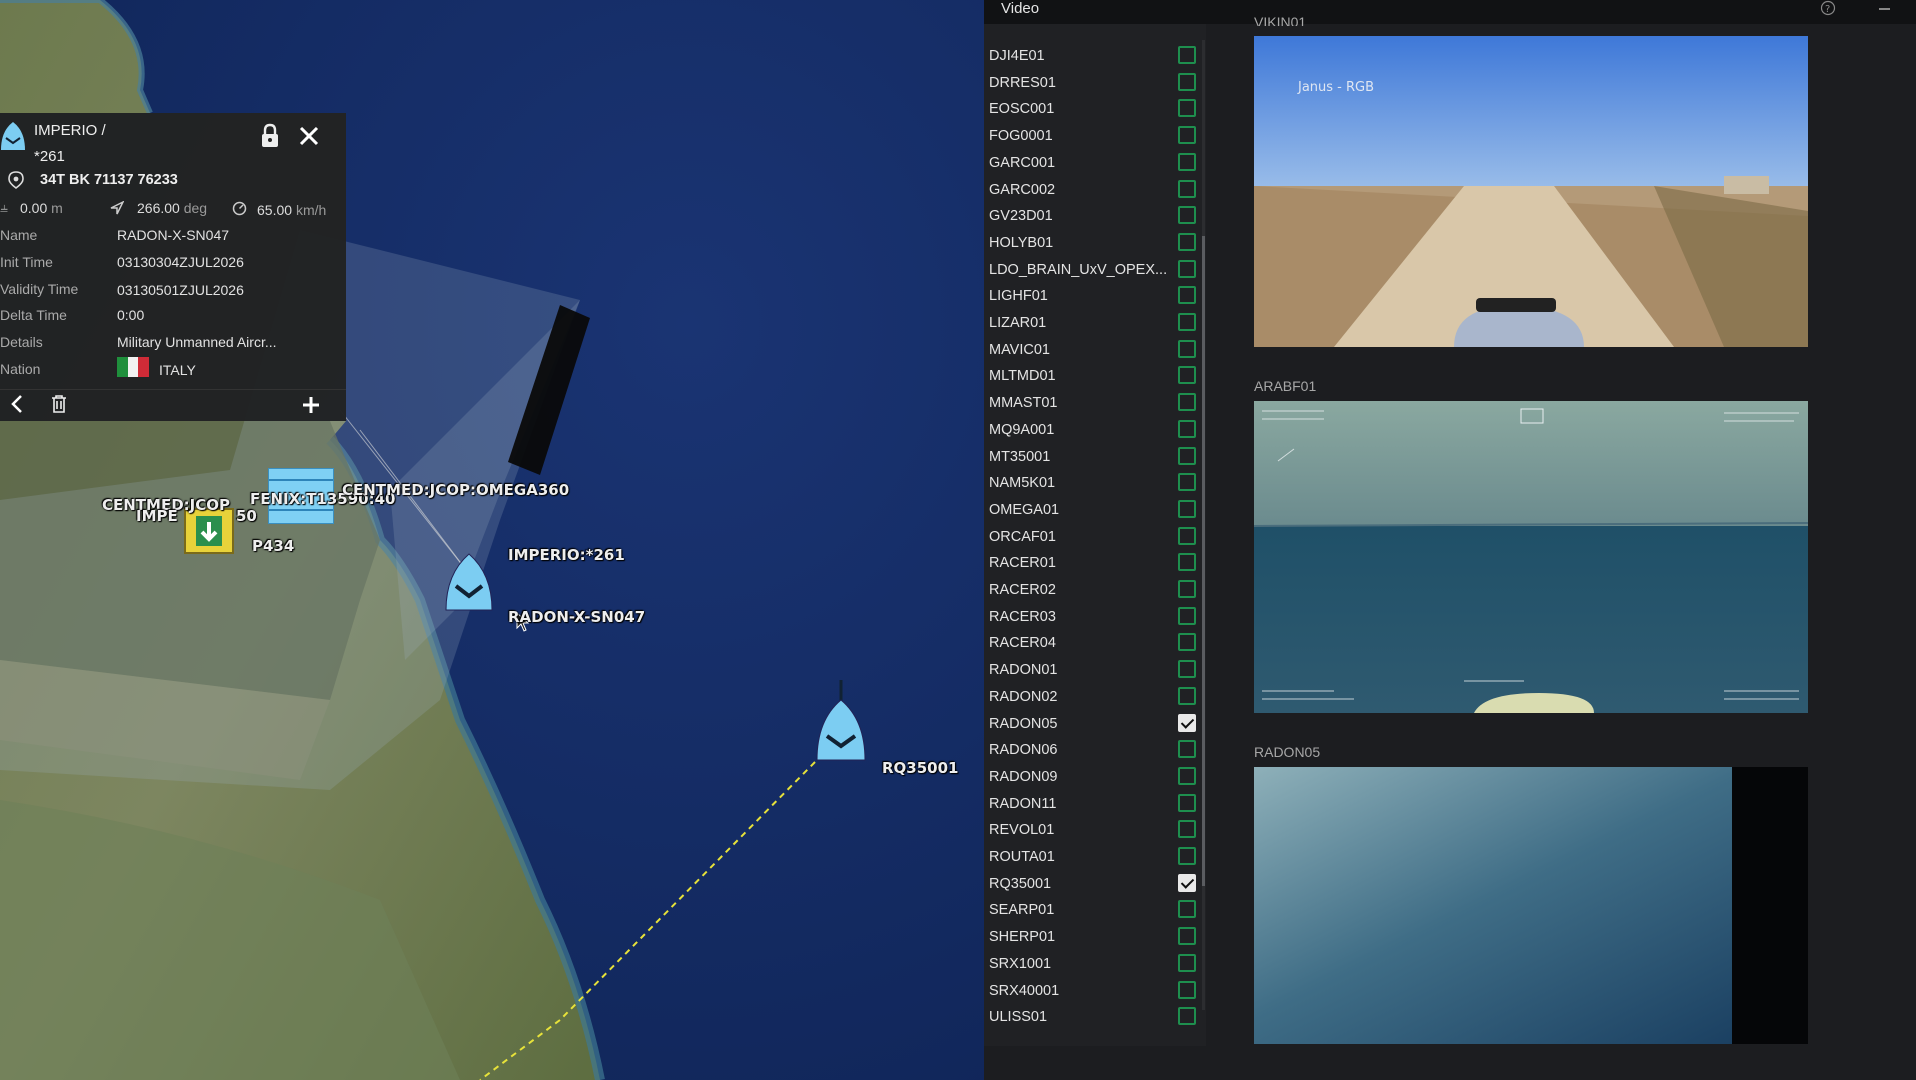 The image size is (1916, 1080). Describe the element at coordinates (1094, 57) in the screenshot. I see `video-source-item: DJI4E01` at that location.